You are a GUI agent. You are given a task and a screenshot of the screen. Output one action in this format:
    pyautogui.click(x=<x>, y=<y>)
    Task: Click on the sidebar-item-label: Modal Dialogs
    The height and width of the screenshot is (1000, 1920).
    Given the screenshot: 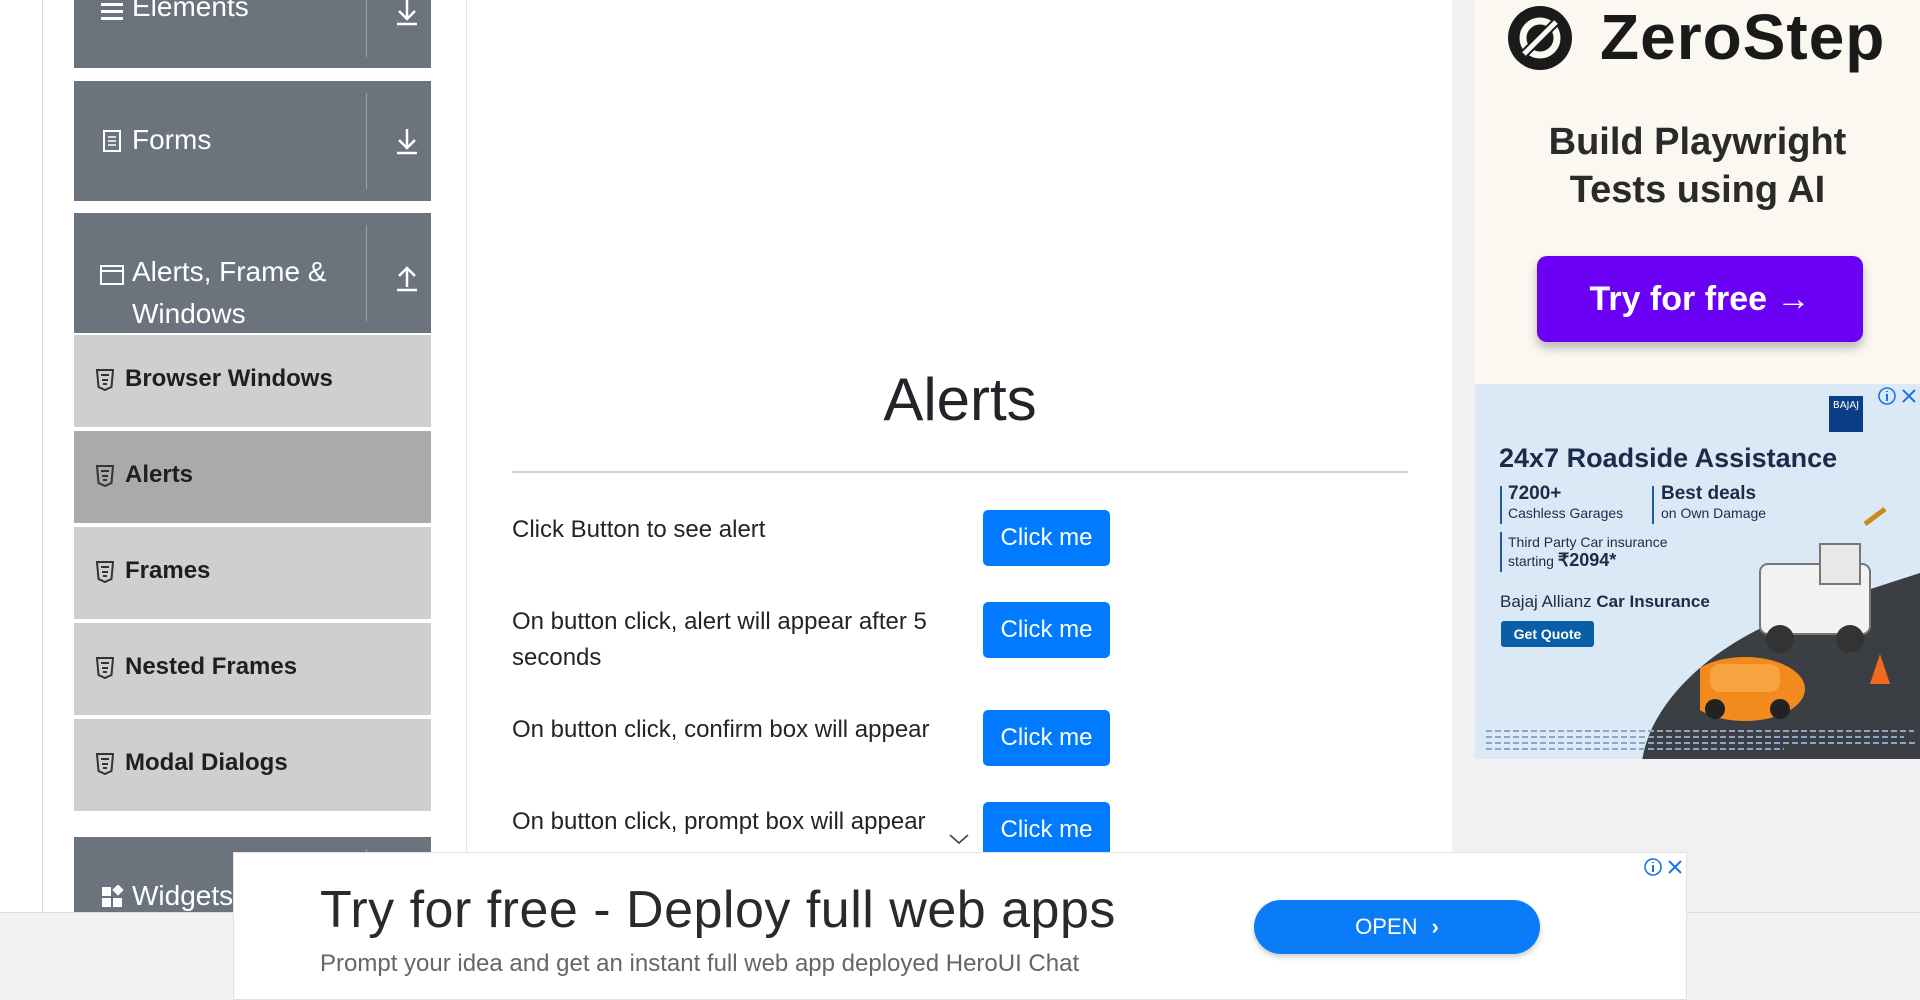 What is the action you would take?
    pyautogui.click(x=206, y=762)
    